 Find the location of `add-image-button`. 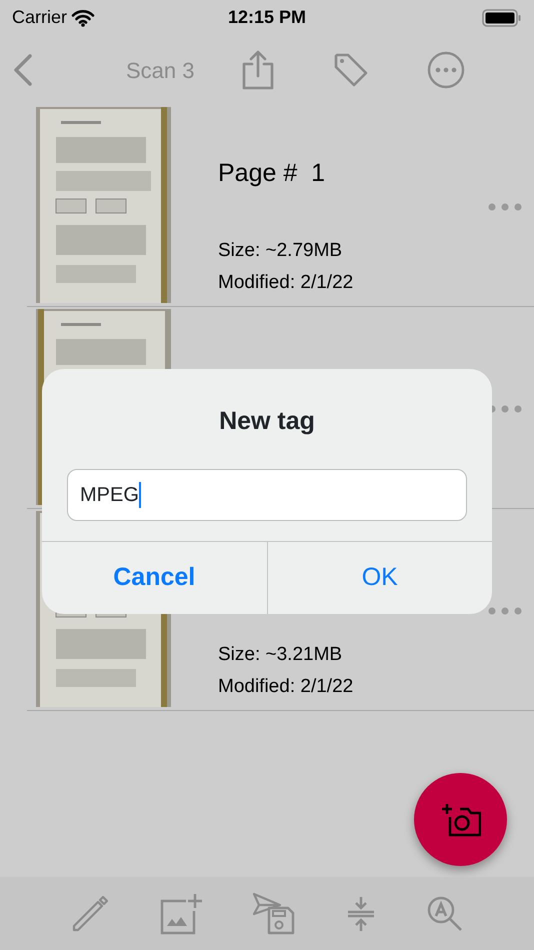

add-image-button is located at coordinates (181, 913).